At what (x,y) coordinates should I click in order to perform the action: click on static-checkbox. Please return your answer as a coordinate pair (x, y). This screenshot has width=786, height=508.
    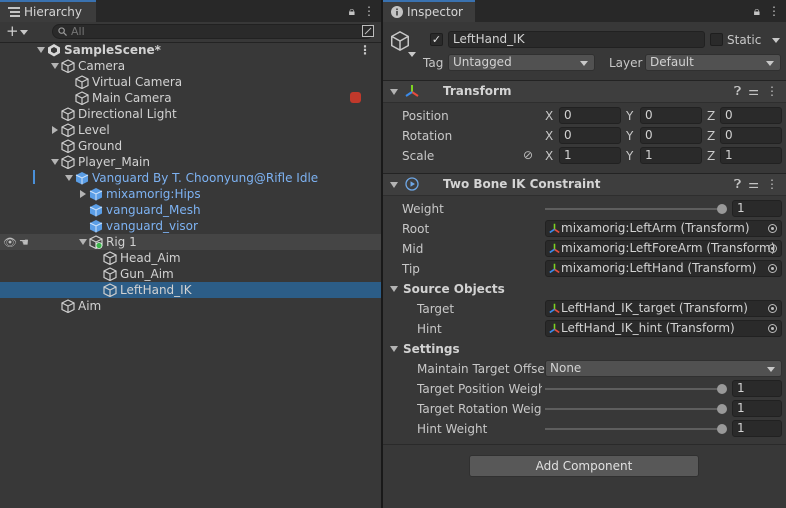
    Looking at the image, I should click on (716, 39).